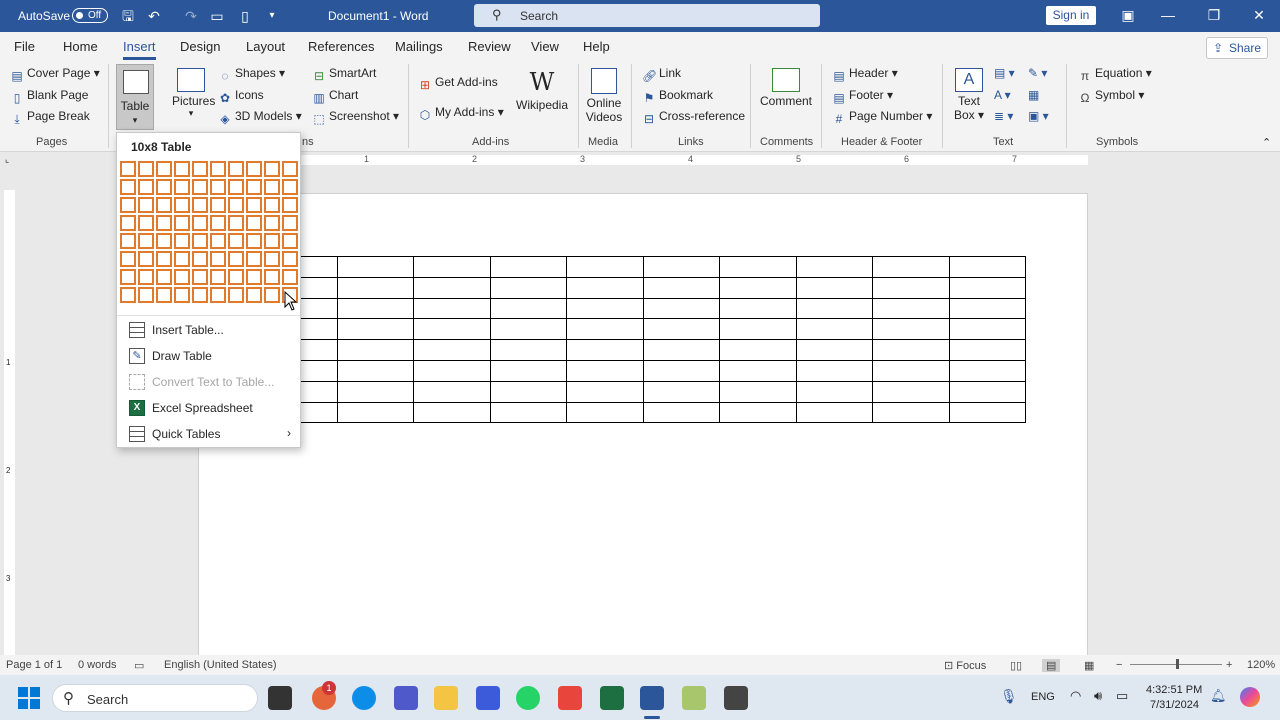 Image resolution: width=1280 pixels, height=720 pixels. What do you see at coordinates (862, 96) in the screenshot?
I see `footer-button: ▤ Footer ▾` at bounding box center [862, 96].